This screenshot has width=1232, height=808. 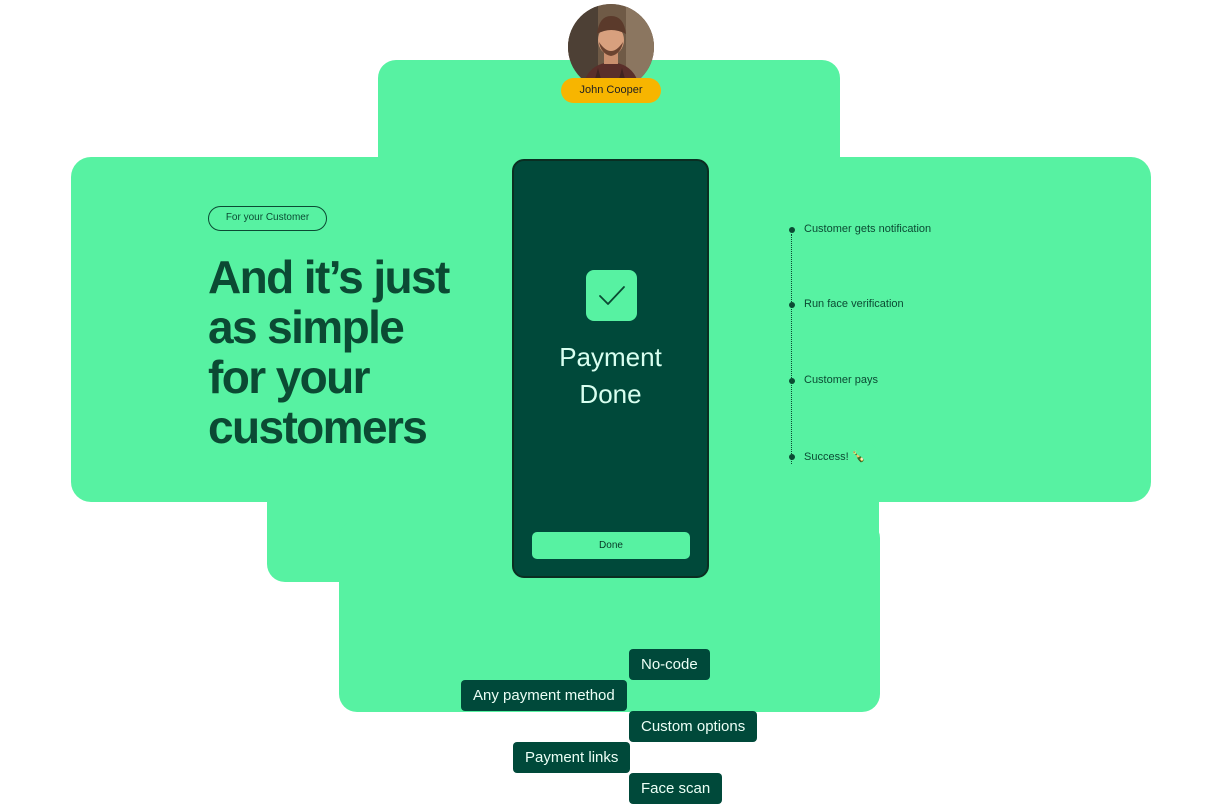 I want to click on payment-status-line: Done, so click(x=610, y=394).